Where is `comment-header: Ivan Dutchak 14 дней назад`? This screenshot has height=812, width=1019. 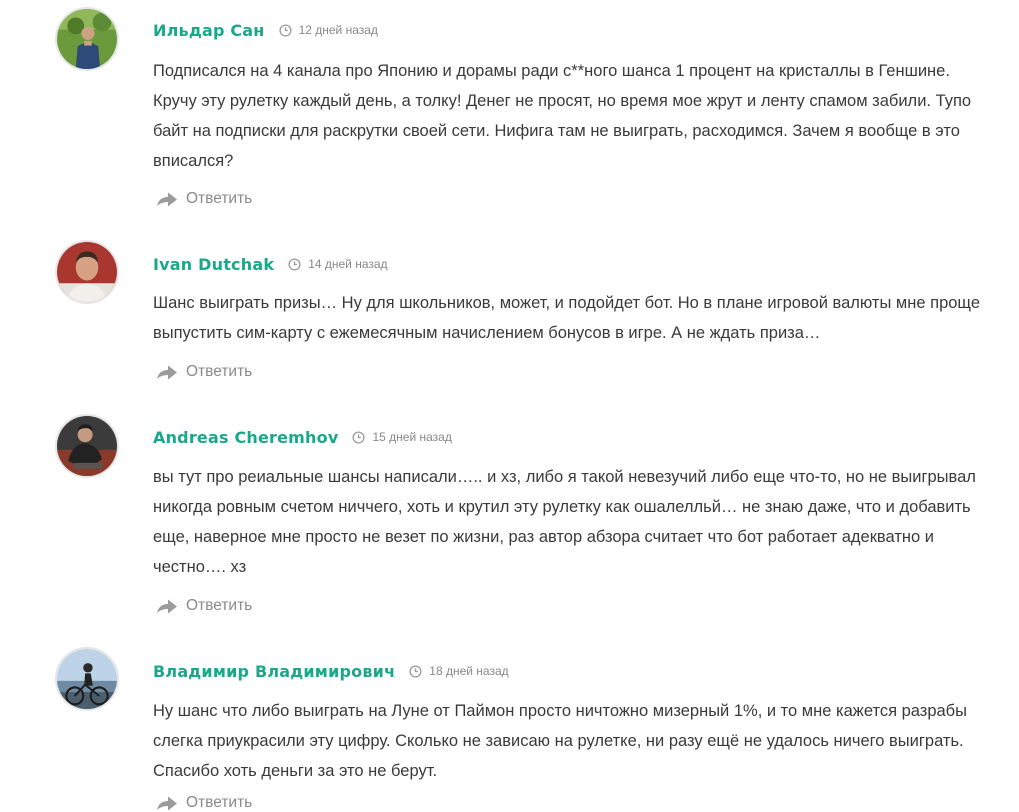 comment-header: Ivan Dutchak 14 дней назад is located at coordinates (270, 264).